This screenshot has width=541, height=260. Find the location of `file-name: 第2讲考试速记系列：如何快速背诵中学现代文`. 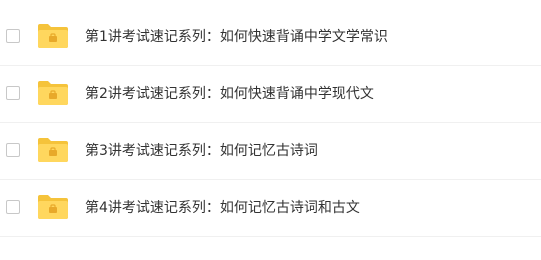

file-name: 第2讲考试速记系列：如何快速背诵中学现代文 is located at coordinates (229, 94).